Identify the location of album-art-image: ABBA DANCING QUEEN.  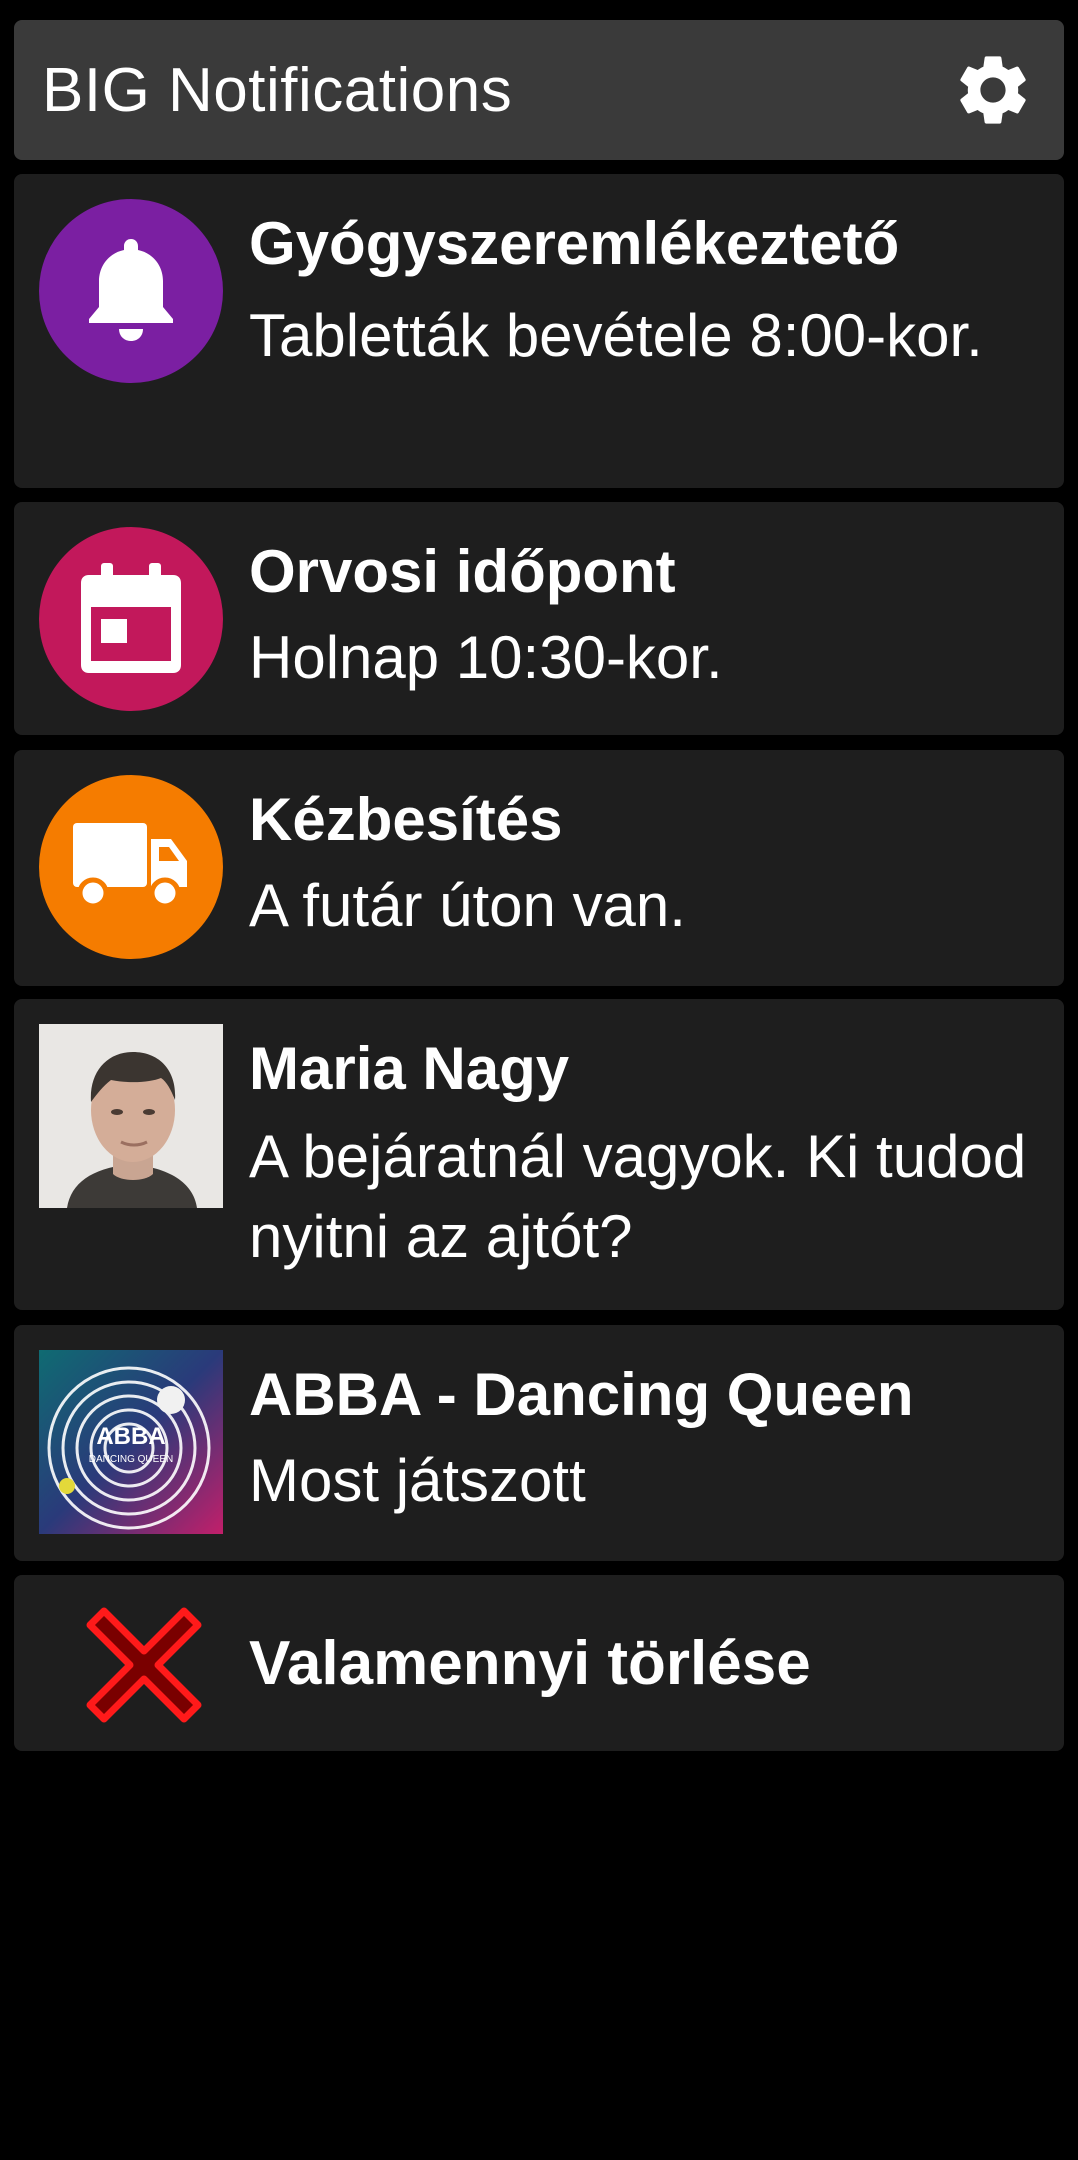
(131, 1442).